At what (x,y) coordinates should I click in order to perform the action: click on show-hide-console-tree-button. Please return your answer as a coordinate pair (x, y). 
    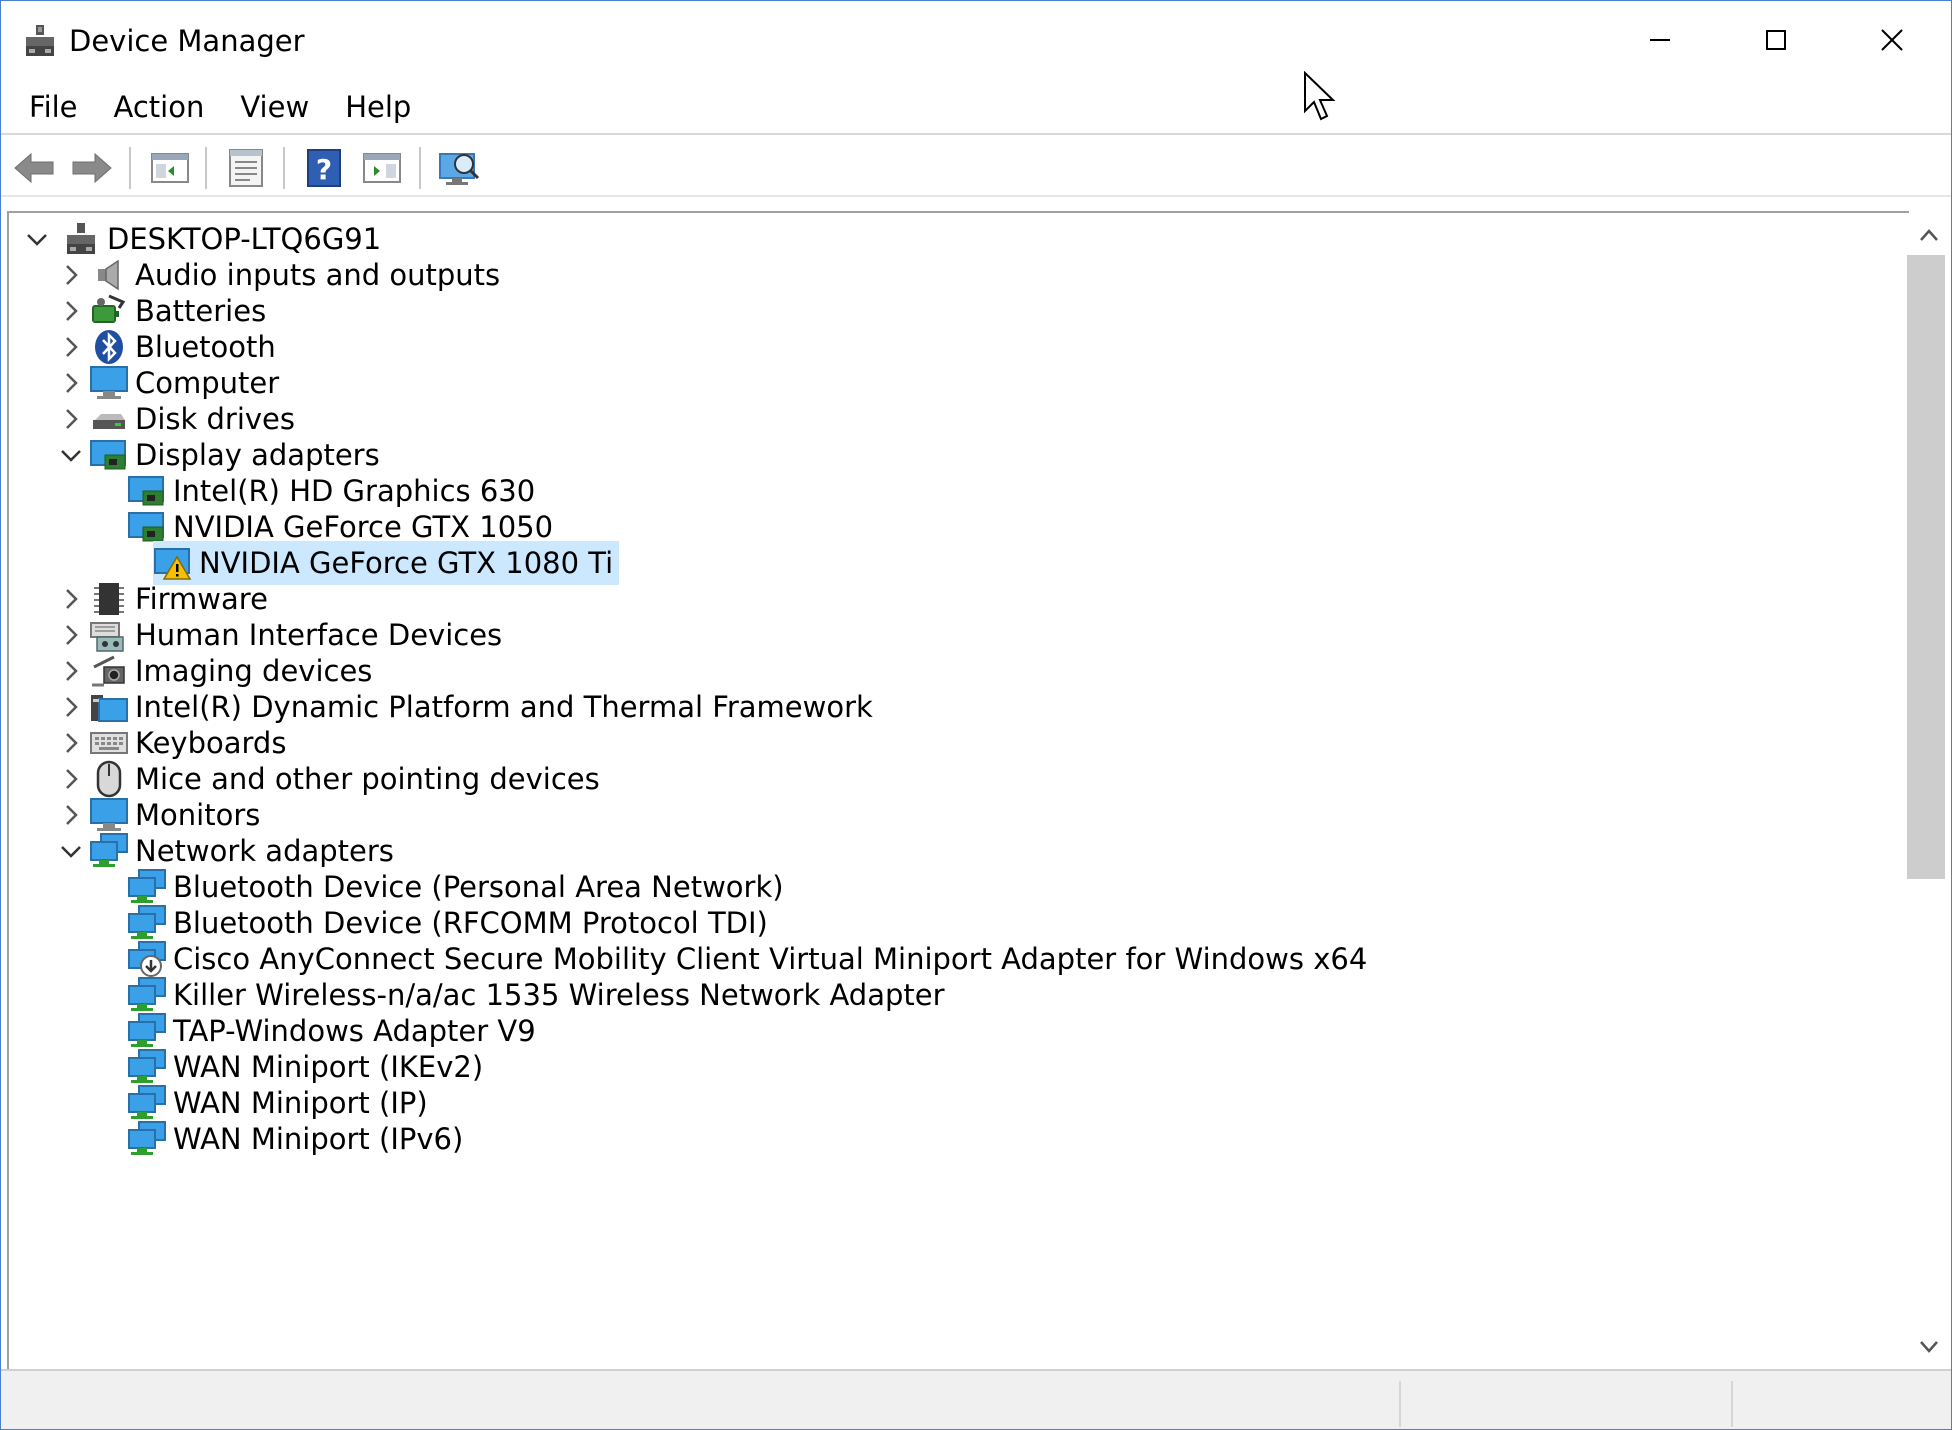
    Looking at the image, I should click on (170, 168).